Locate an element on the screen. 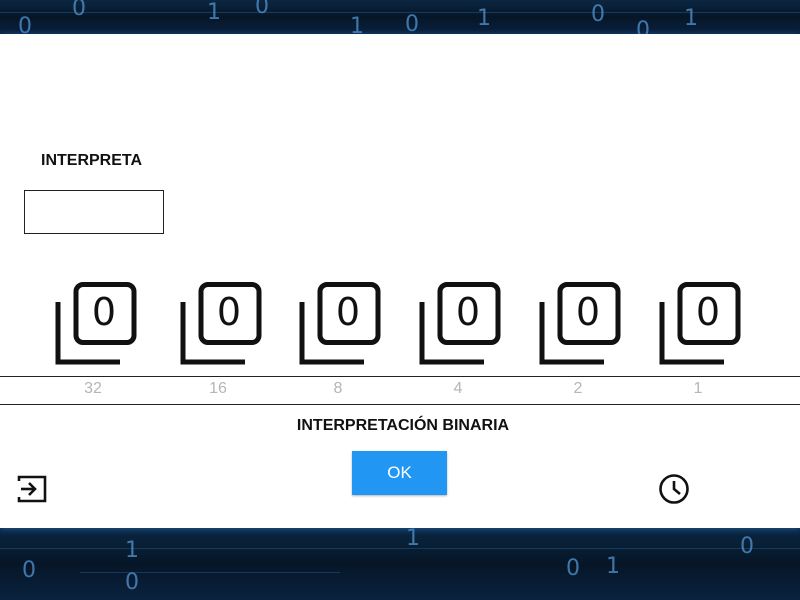 This screenshot has width=800, height=600. bit-card-2: 0 is located at coordinates (580, 324).